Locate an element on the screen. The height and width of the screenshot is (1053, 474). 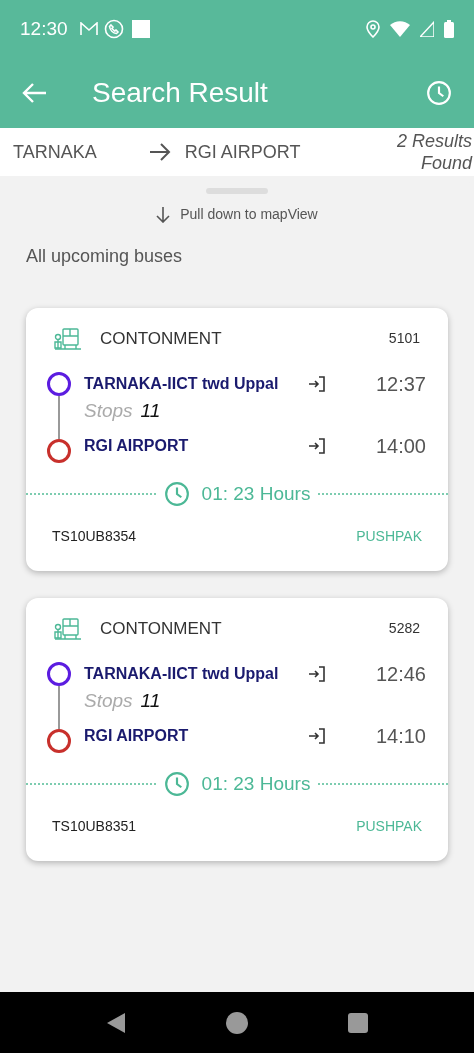
section-heading: All upcoming buses is located at coordinates (105, 256).